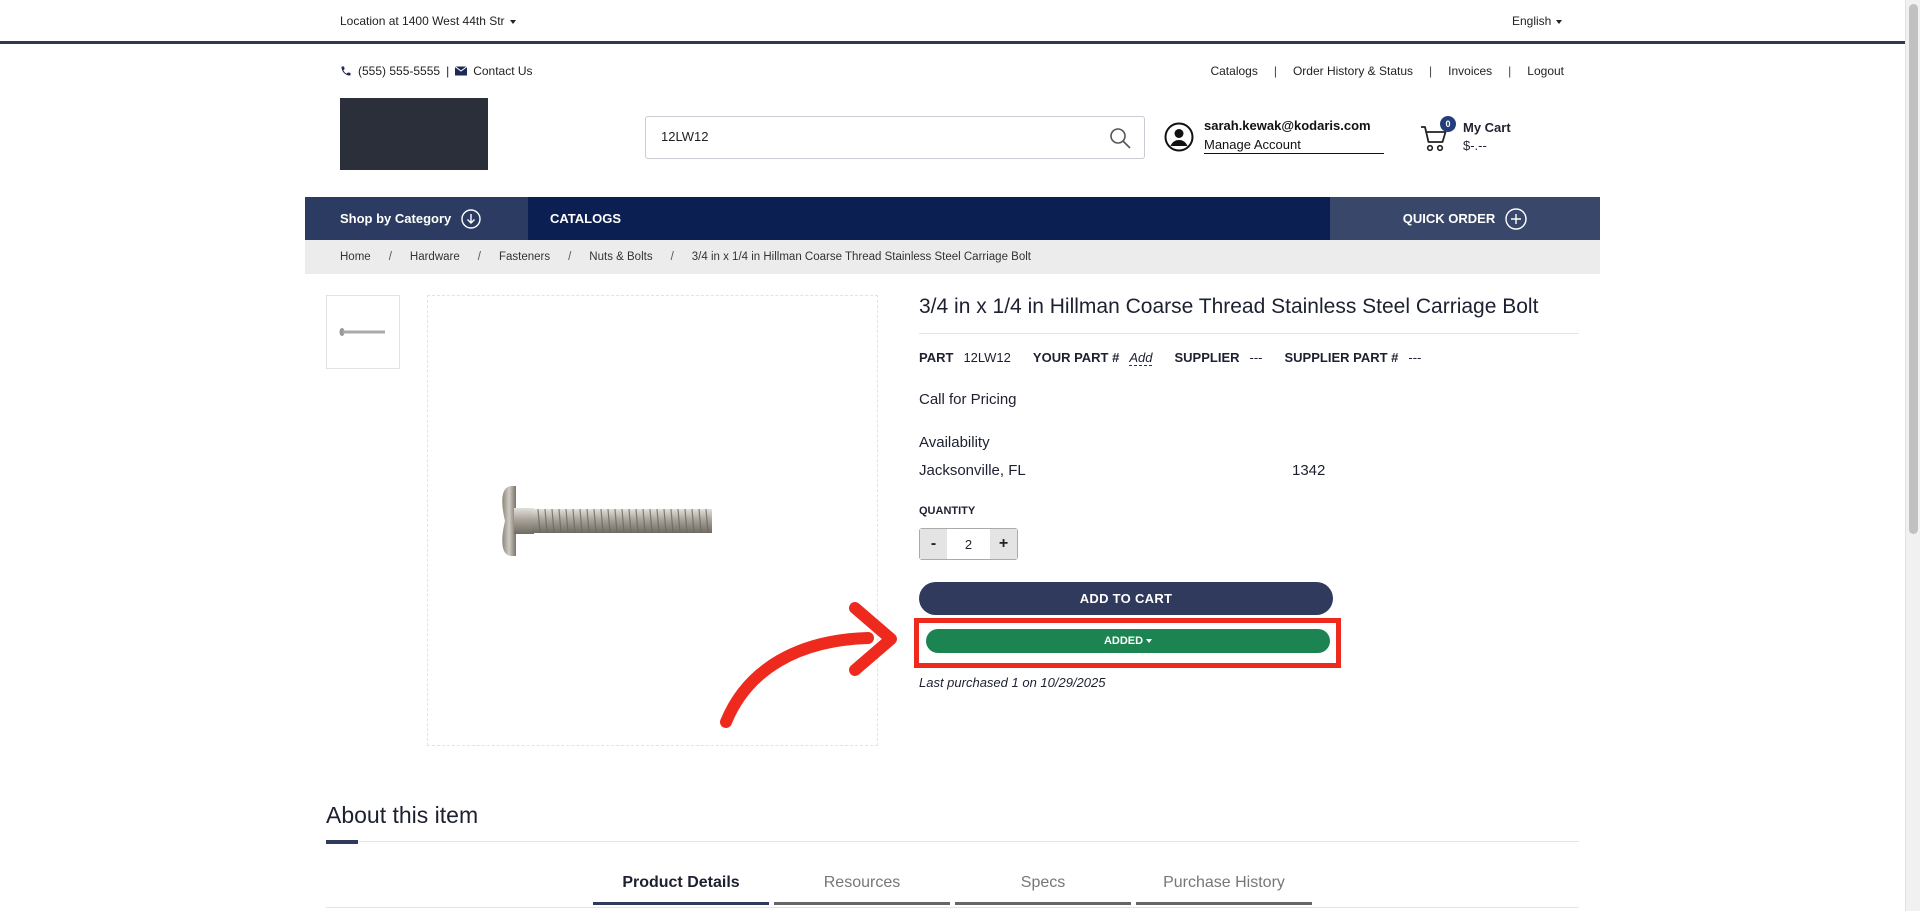 The width and height of the screenshot is (1920, 911). Describe the element at coordinates (422, 21) in the screenshot. I see `location-label: Location at 1400 West 44th Str` at that location.